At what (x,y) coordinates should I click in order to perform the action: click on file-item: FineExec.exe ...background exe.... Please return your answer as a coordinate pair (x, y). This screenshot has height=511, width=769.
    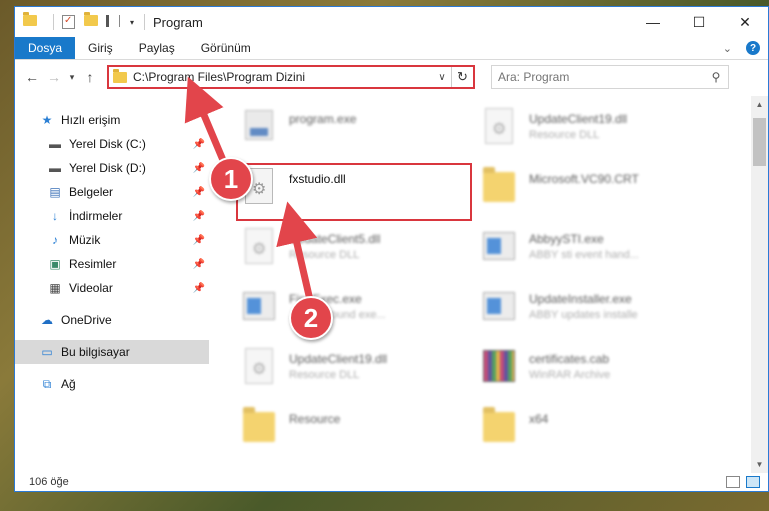
    Looking at the image, I should click on (354, 312).